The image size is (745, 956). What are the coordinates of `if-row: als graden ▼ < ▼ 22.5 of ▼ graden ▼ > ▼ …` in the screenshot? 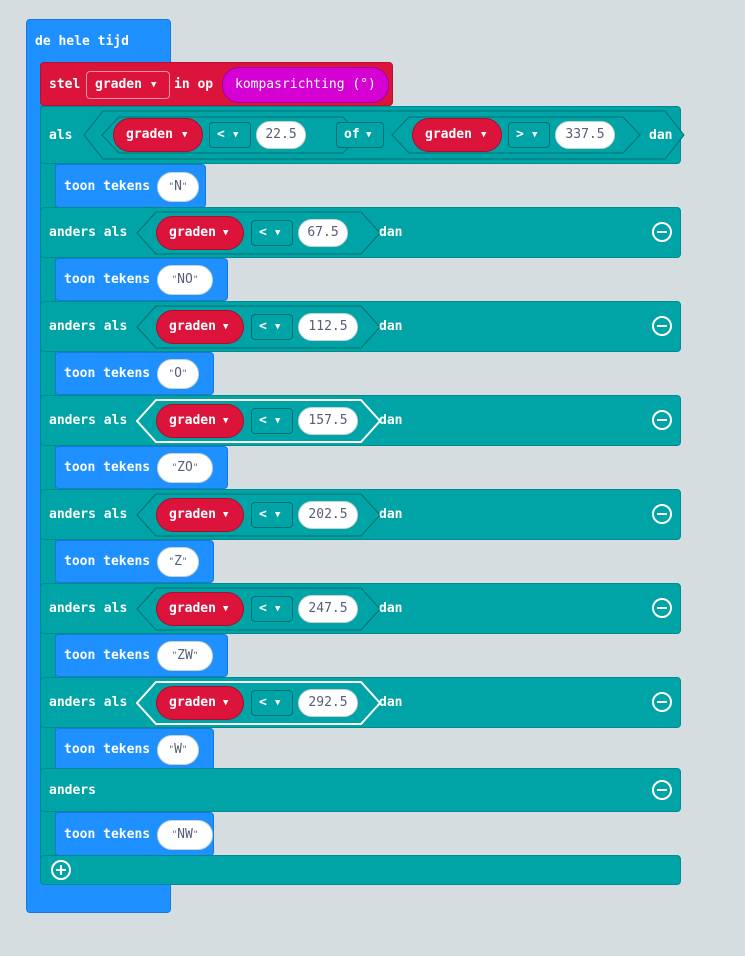 It's located at (362, 135).